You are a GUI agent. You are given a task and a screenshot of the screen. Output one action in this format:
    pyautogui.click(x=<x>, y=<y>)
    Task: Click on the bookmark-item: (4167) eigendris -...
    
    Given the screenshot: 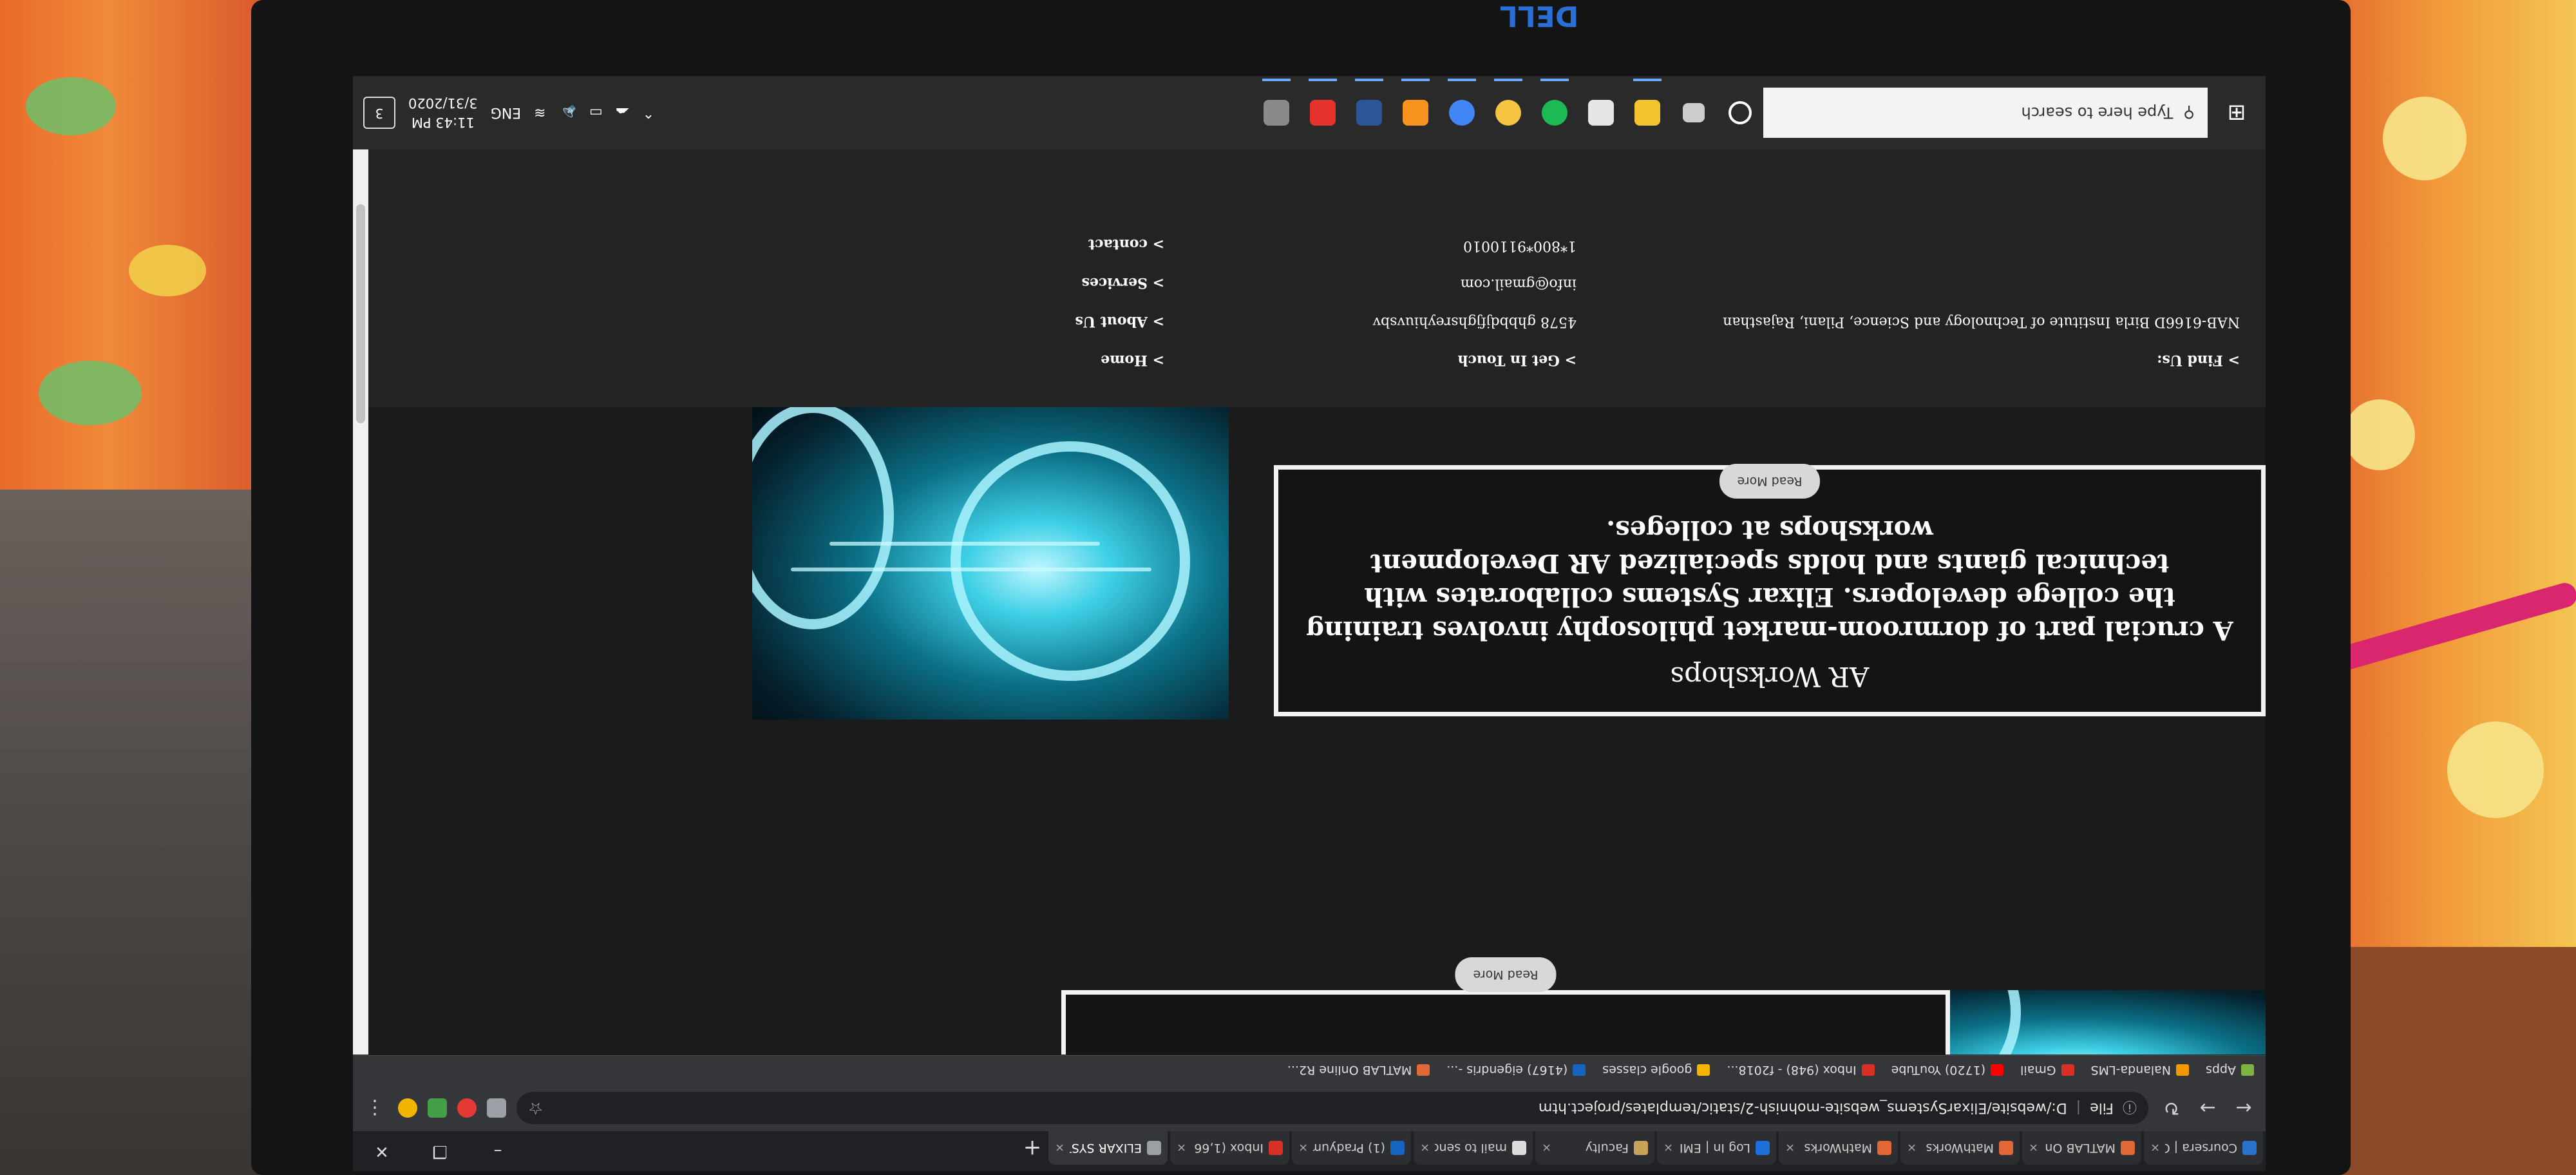 What is the action you would take?
    pyautogui.click(x=1516, y=1071)
    